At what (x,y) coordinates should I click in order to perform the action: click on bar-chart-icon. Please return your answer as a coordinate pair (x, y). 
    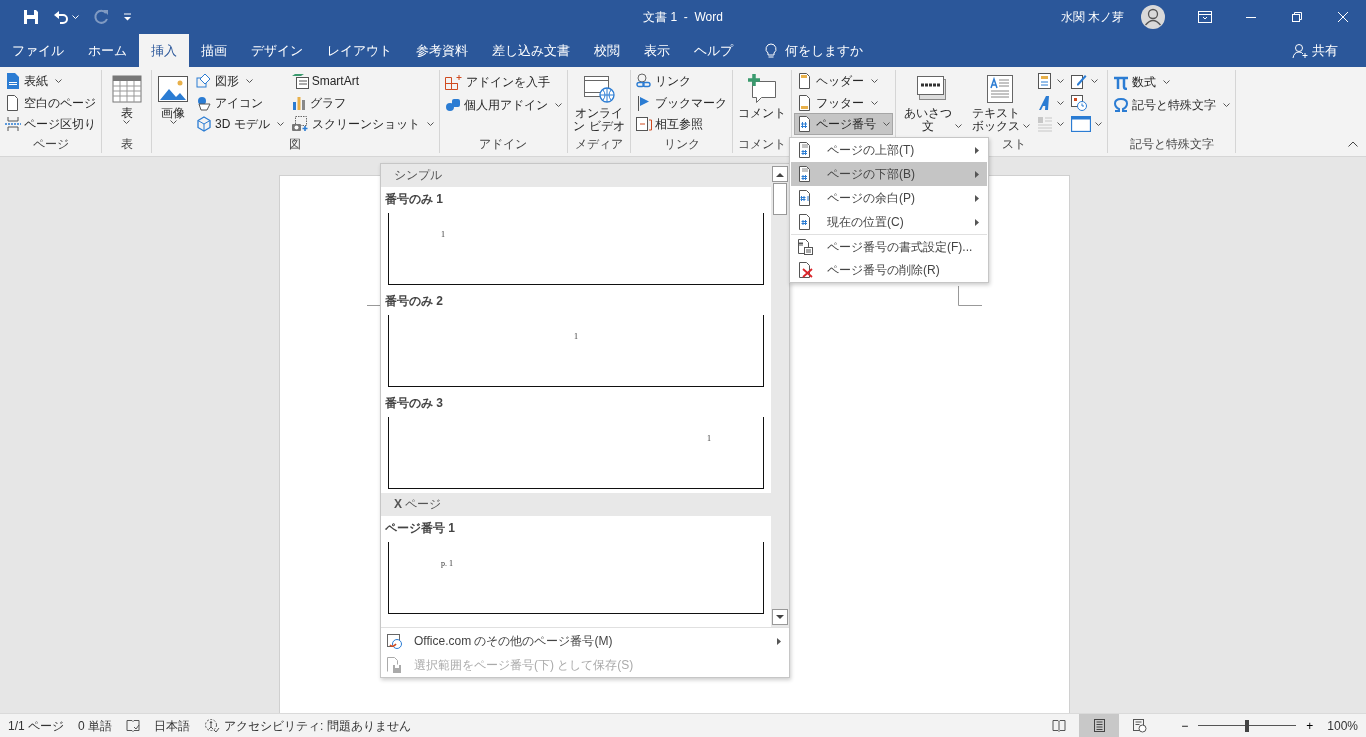
    Looking at the image, I should click on (298, 102).